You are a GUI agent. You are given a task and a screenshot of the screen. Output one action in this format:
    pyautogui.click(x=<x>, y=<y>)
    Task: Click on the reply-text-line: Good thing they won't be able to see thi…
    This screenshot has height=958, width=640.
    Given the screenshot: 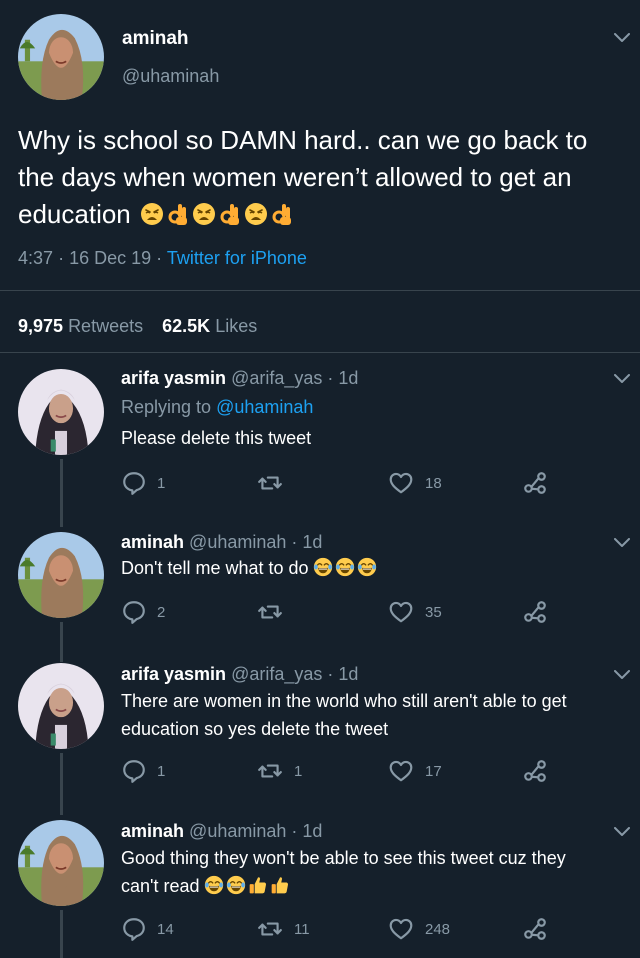 What is the action you would take?
    pyautogui.click(x=343, y=858)
    